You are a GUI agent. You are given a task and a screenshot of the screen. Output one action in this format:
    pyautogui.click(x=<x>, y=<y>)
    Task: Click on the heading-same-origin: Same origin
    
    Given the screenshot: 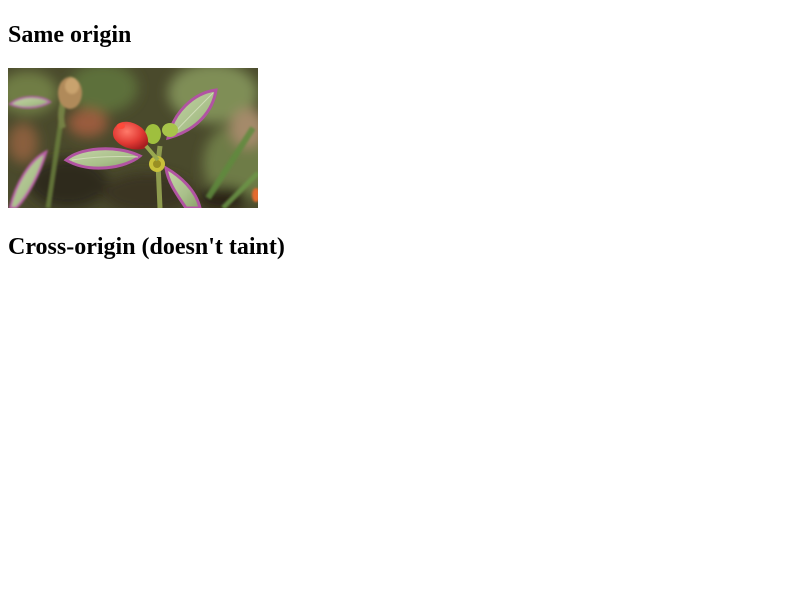 What is the action you would take?
    pyautogui.click(x=70, y=35)
    